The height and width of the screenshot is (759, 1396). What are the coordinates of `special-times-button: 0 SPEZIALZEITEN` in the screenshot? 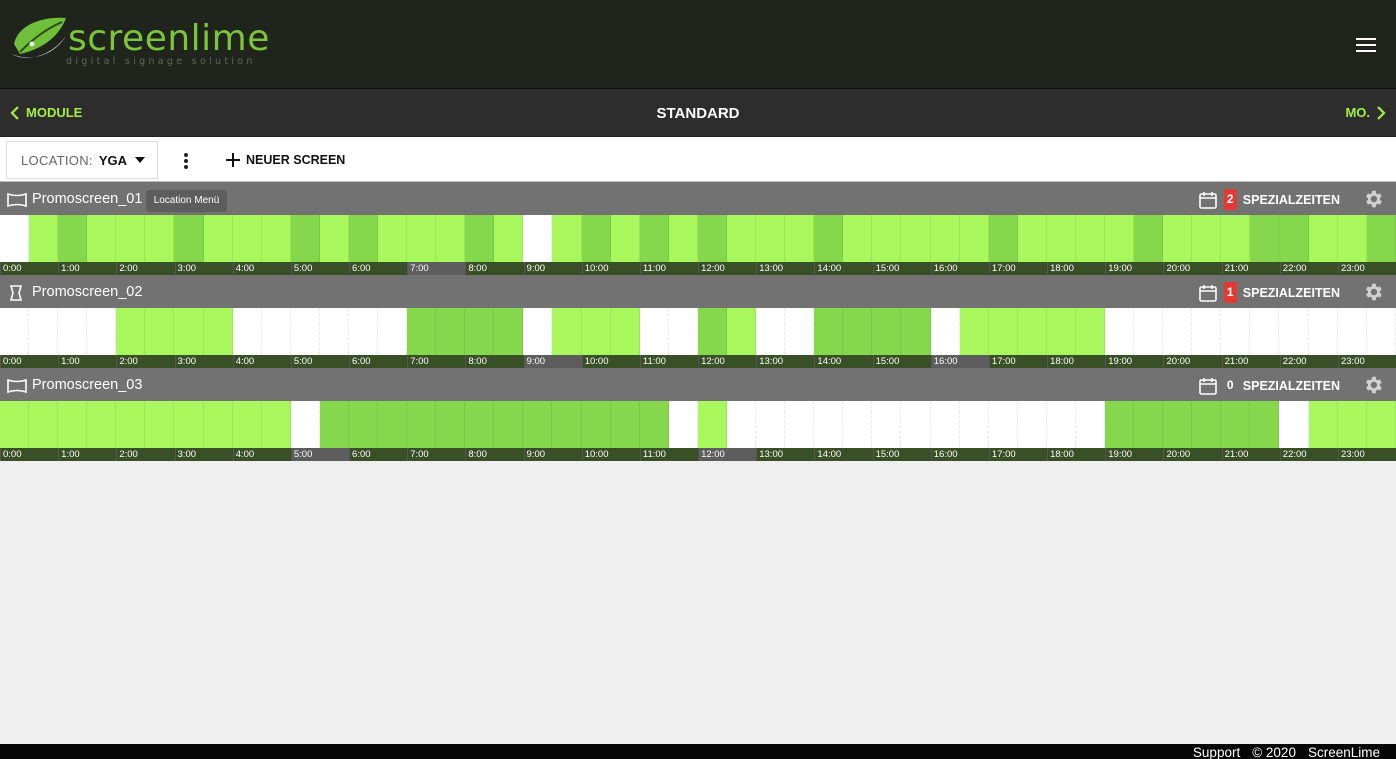 It's located at (1269, 385).